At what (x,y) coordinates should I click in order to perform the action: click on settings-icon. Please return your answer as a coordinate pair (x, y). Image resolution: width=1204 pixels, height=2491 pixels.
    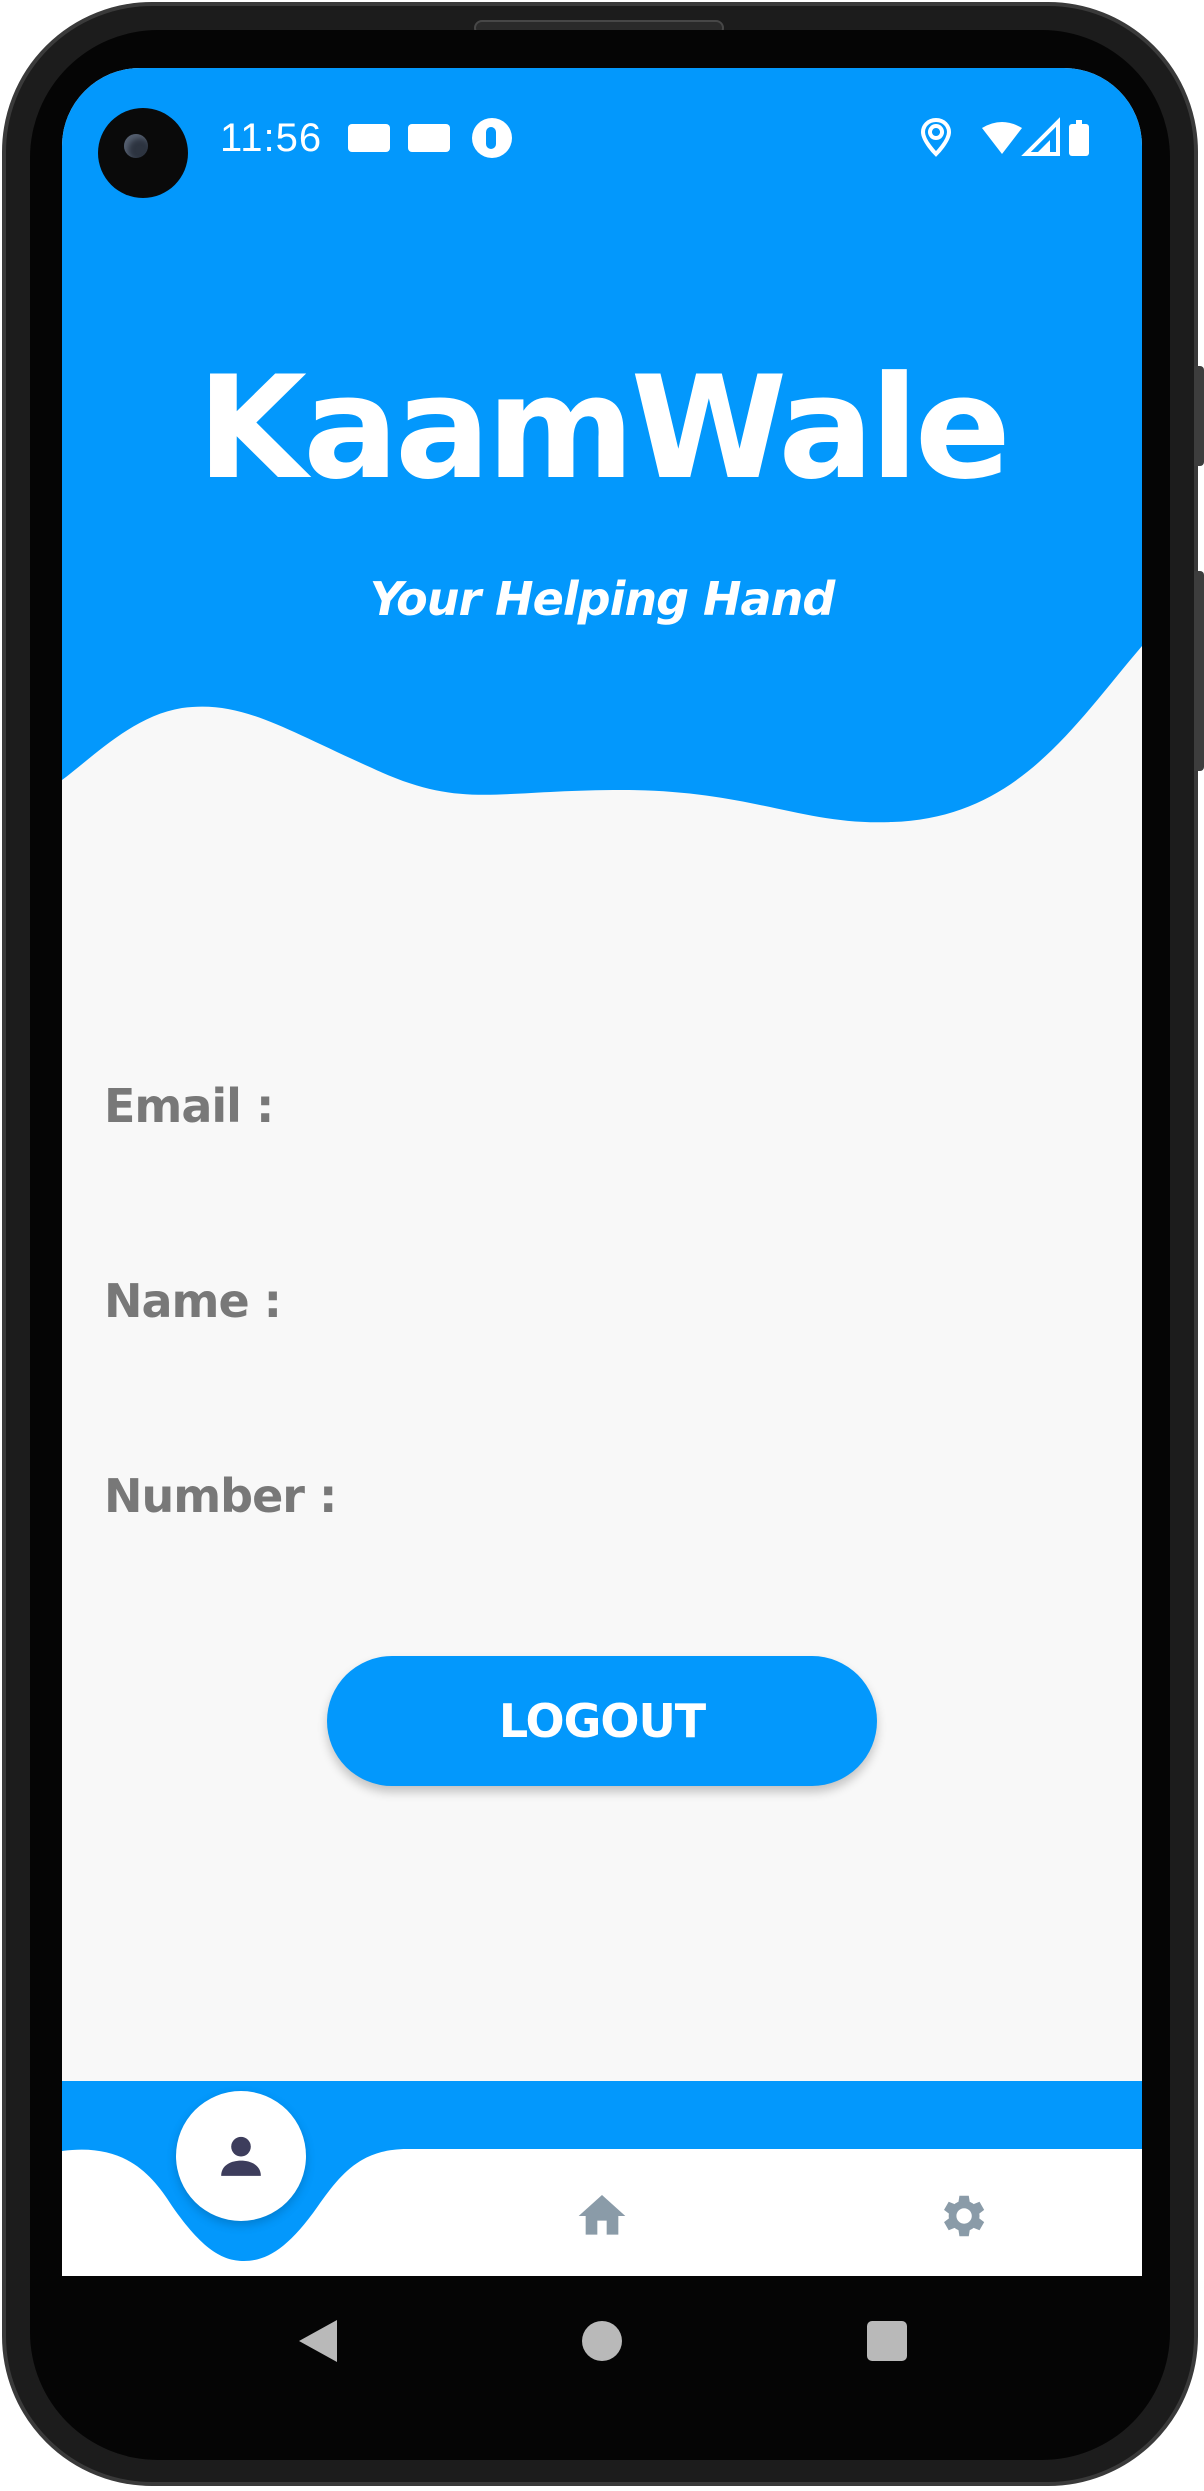
    Looking at the image, I should click on (964, 2216).